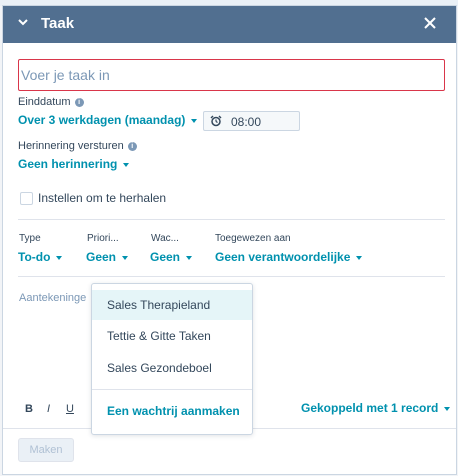  Describe the element at coordinates (102, 120) in the screenshot. I see `due-date-value: Over 3 werkdagen (maandag)` at that location.